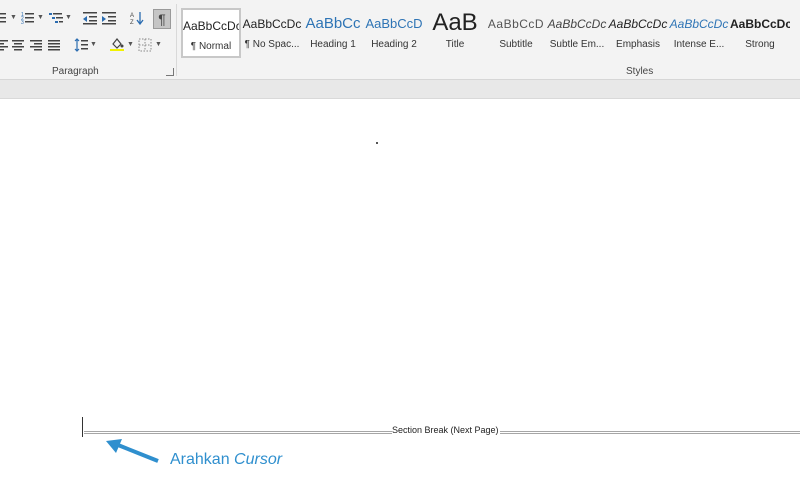 The height and width of the screenshot is (489, 800). What do you see at coordinates (81, 45) in the screenshot?
I see `line-spacing-icon` at bounding box center [81, 45].